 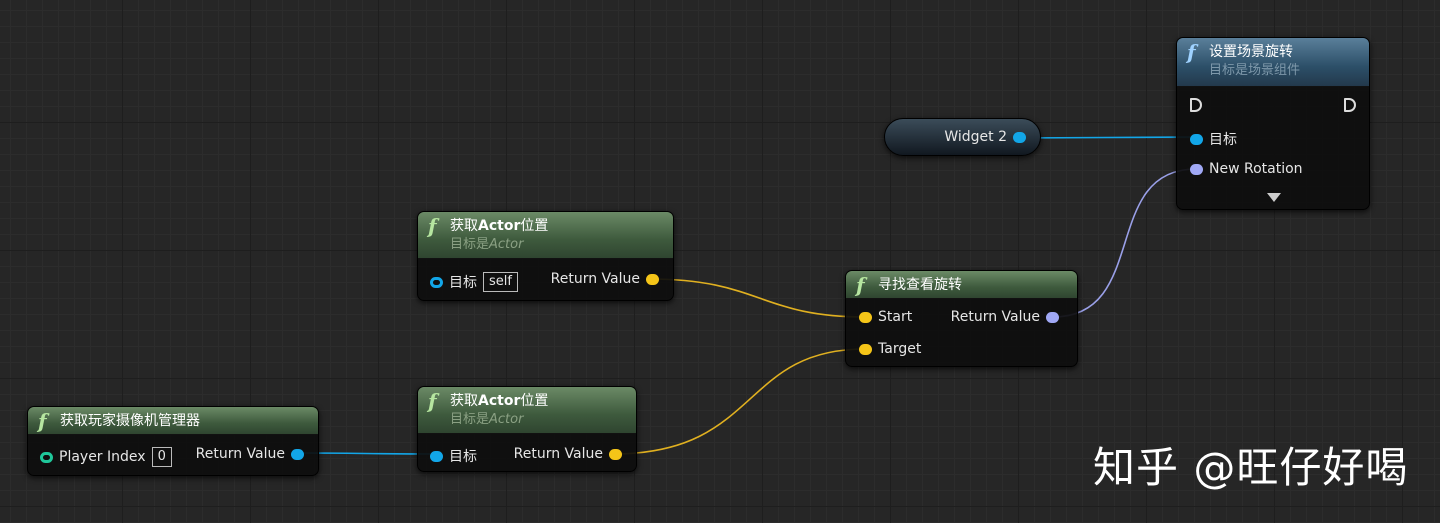 I want to click on widget-output-pin: Widget 2, so click(x=985, y=137).